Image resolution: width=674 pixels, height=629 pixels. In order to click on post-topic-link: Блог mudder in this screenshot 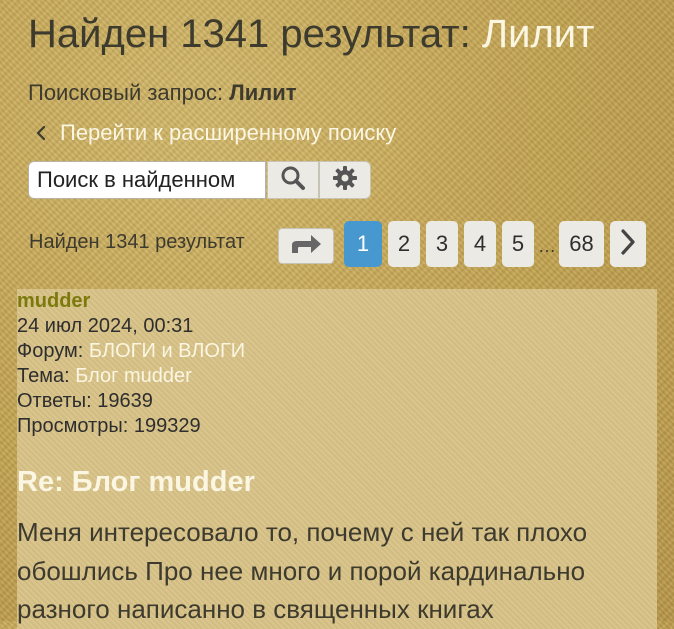, I will do `click(133, 376)`.